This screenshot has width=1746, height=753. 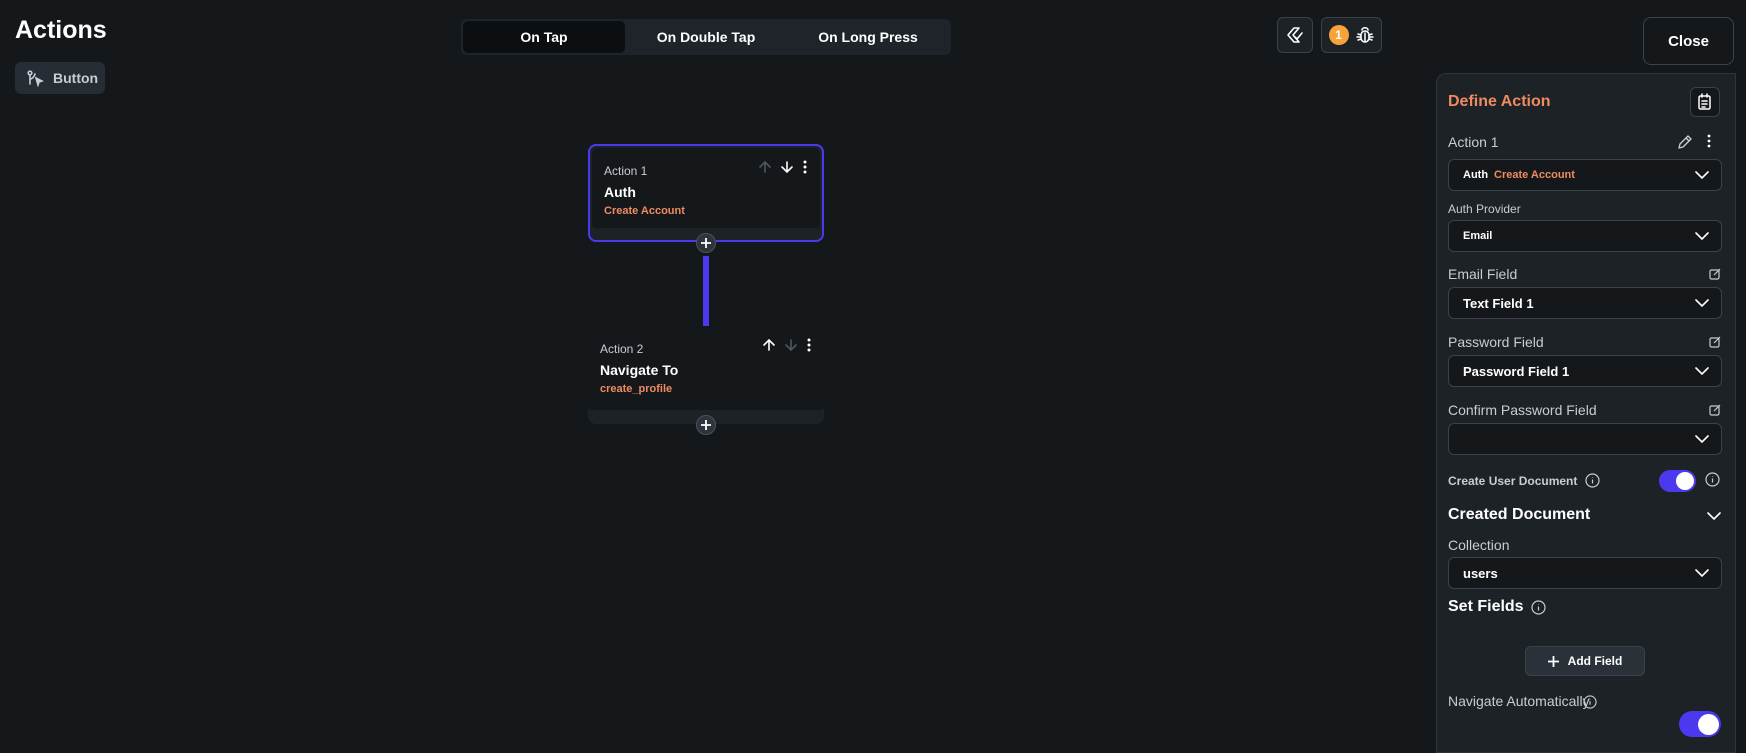 I want to click on action-type-value: Create Account, so click(x=1534, y=175).